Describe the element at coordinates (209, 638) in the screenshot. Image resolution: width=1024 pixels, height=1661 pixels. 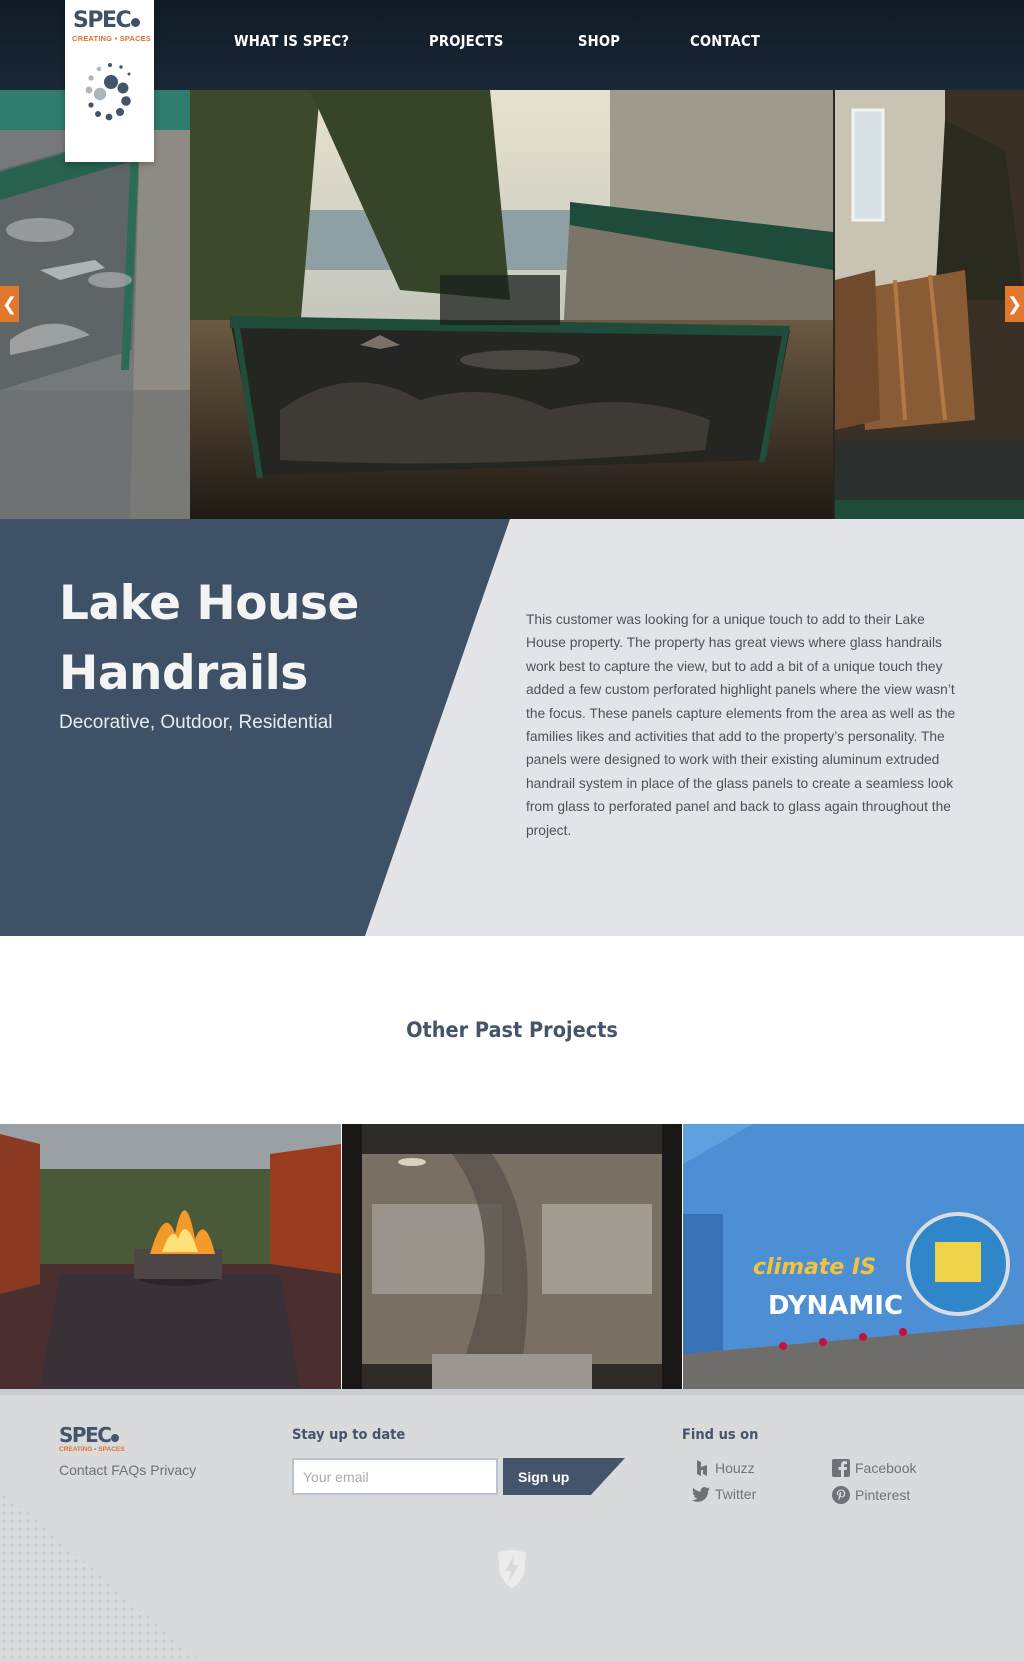
I see `project-title: Lake House Handrails` at that location.